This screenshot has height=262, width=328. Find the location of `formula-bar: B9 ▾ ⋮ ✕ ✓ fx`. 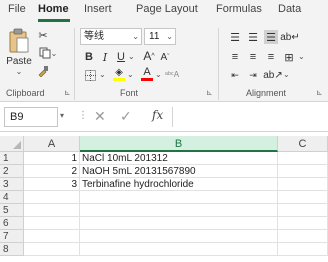

formula-bar: B9 ▾ ⋮ ✕ ✓ fx is located at coordinates (164, 117).